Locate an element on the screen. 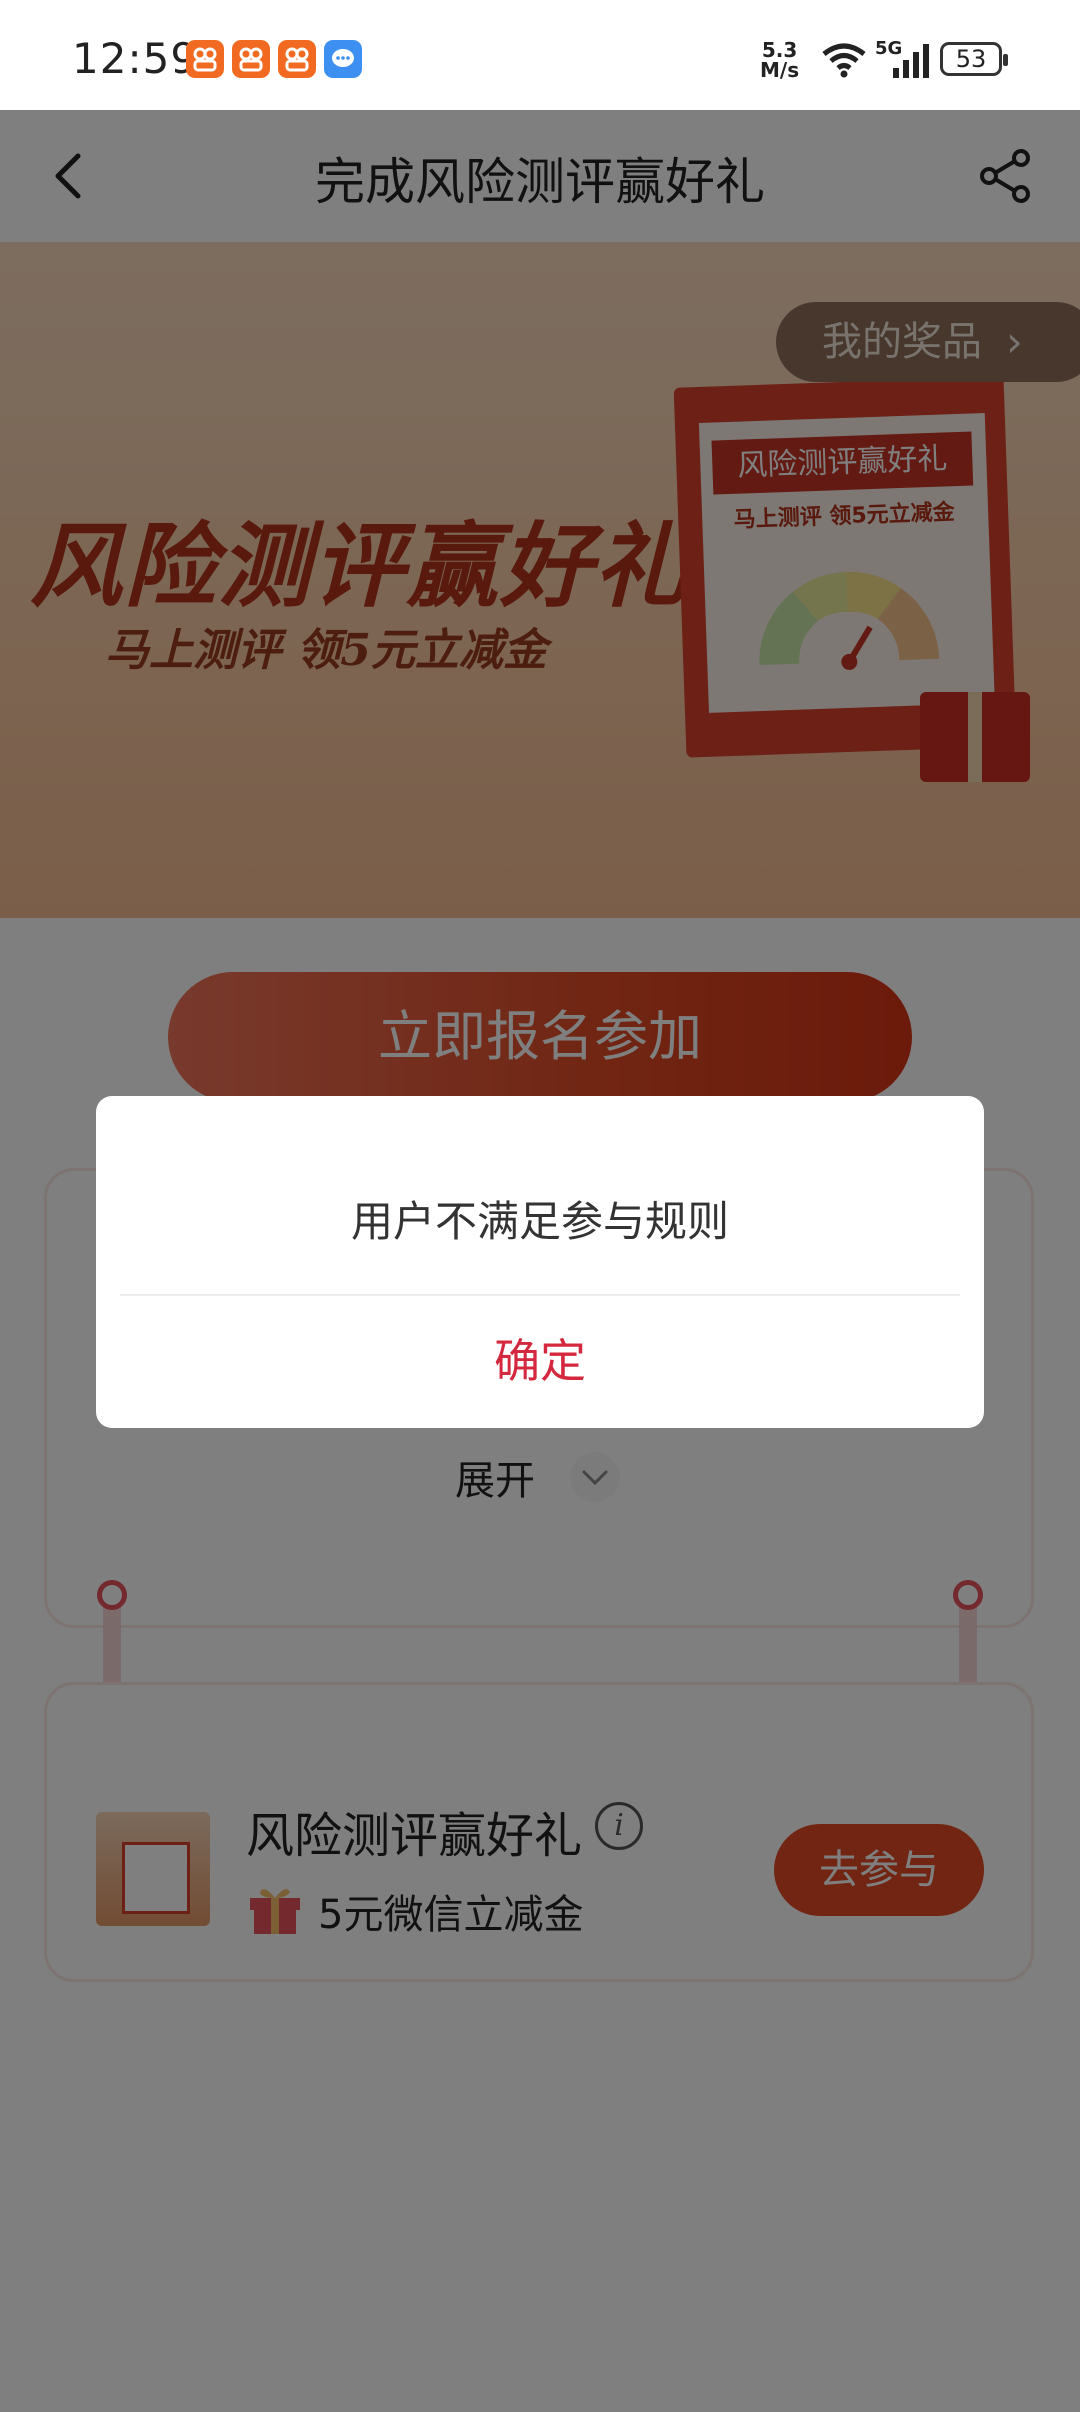 This screenshot has height=2412, width=1080. wifi-icon is located at coordinates (844, 60).